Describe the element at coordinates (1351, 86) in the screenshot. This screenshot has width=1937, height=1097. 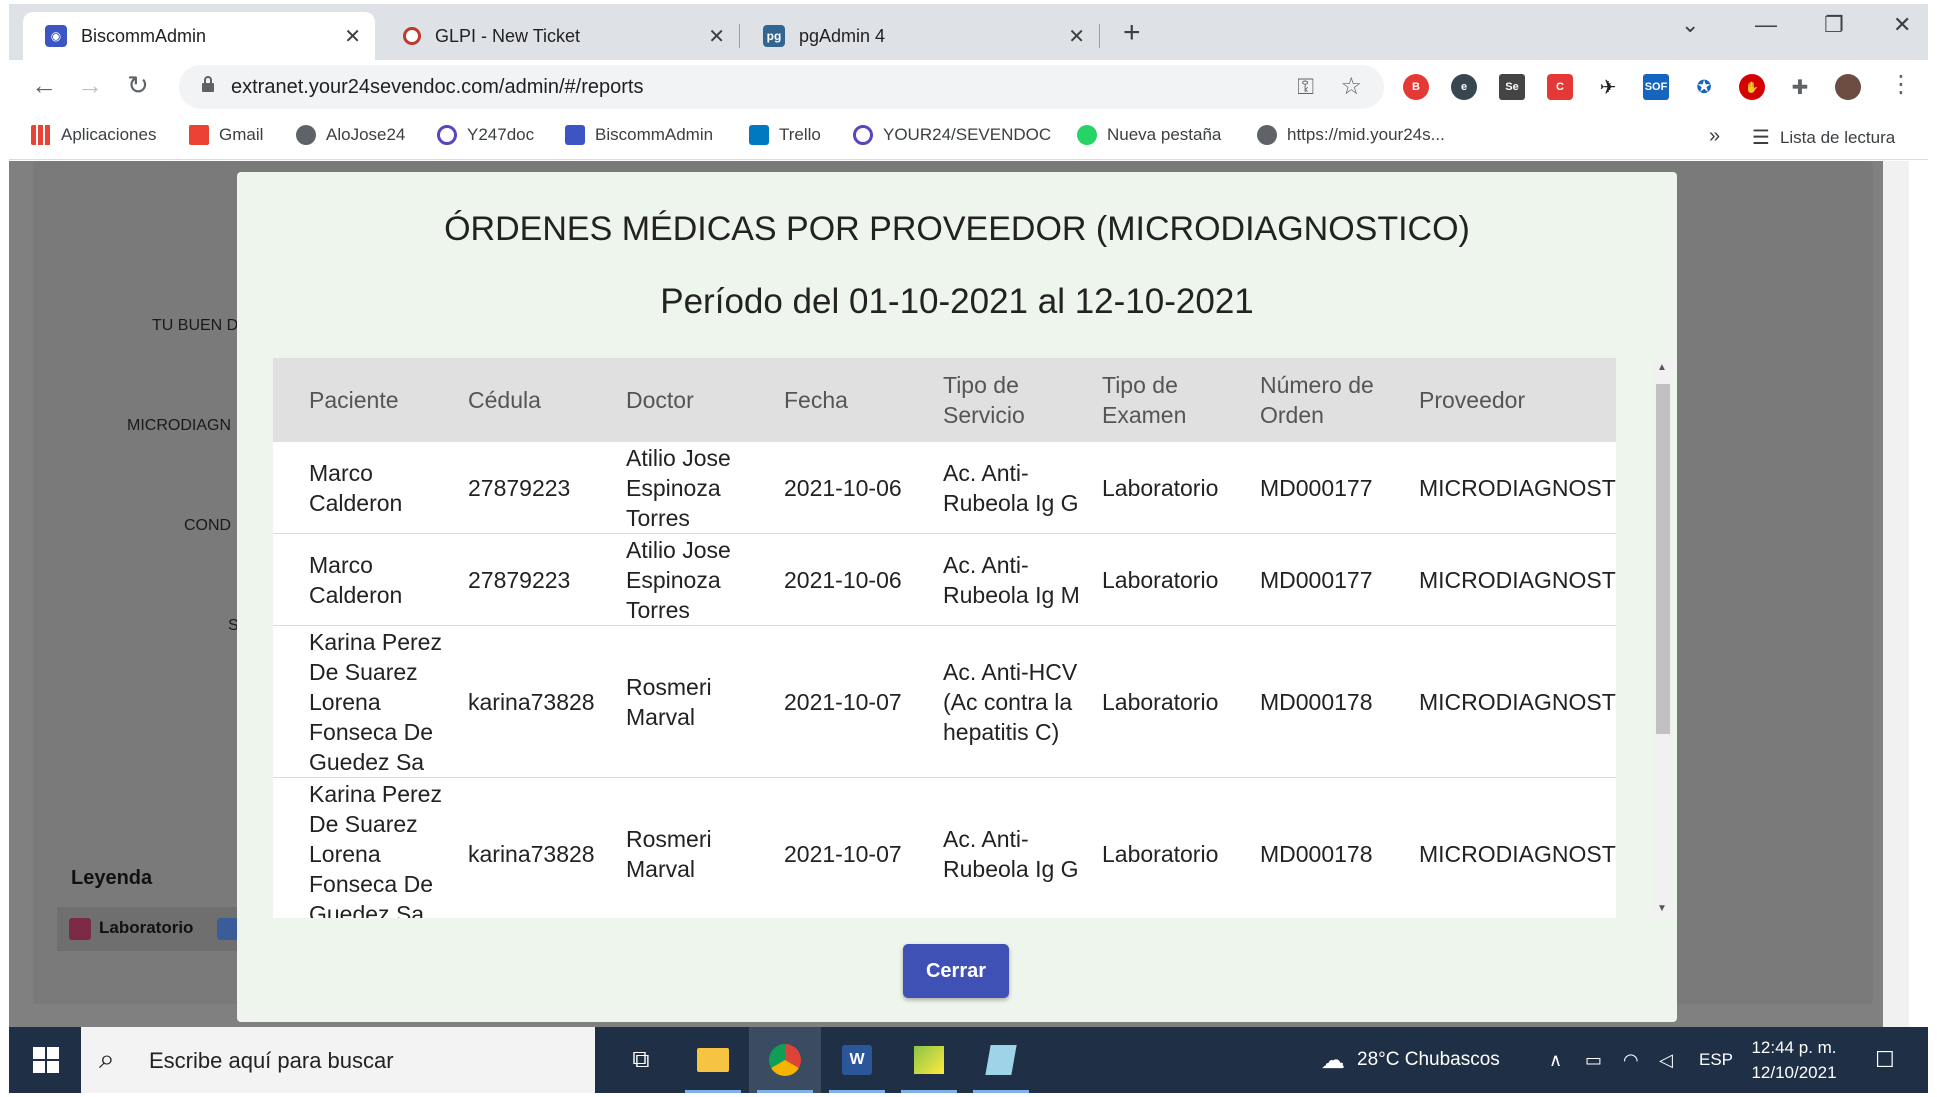
I see `bookmark-star-icon: ☆` at that location.